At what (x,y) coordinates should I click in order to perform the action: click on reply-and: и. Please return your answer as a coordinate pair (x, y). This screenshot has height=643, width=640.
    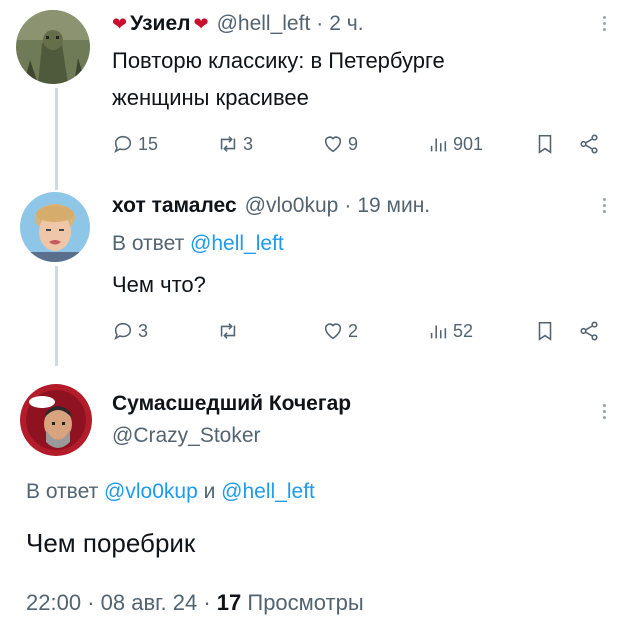
    Looking at the image, I should click on (209, 491).